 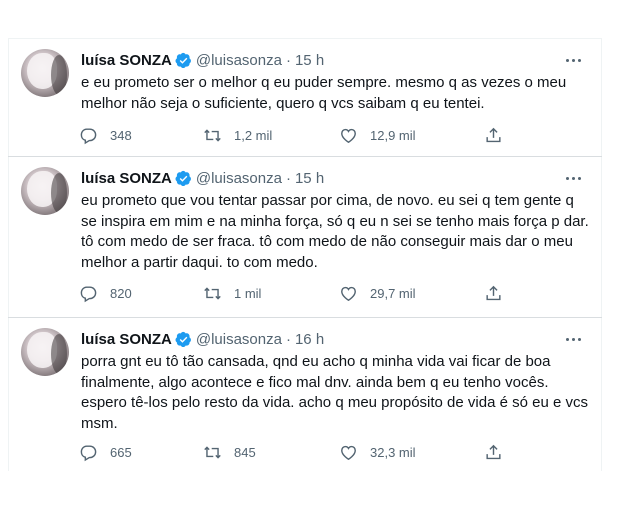 What do you see at coordinates (393, 293) in the screenshot?
I see `like-count: 29,7 mil` at bounding box center [393, 293].